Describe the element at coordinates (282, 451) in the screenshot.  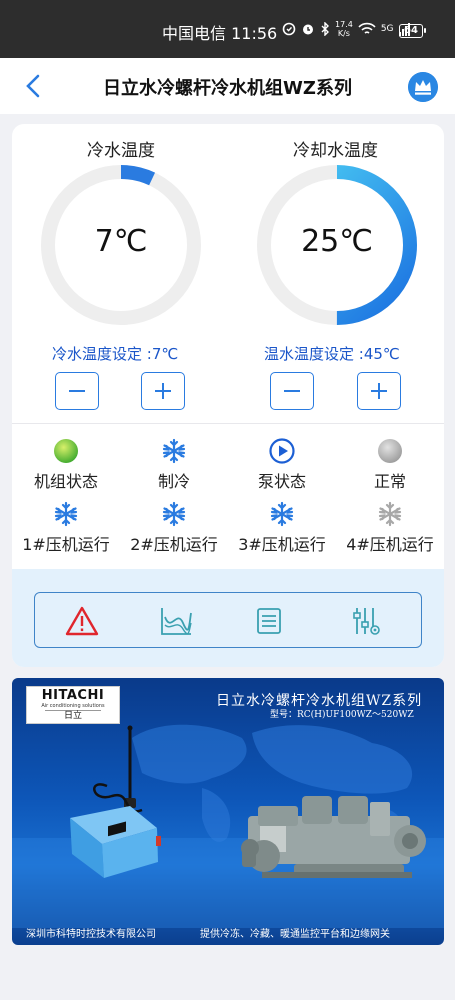
I see `play-icon` at that location.